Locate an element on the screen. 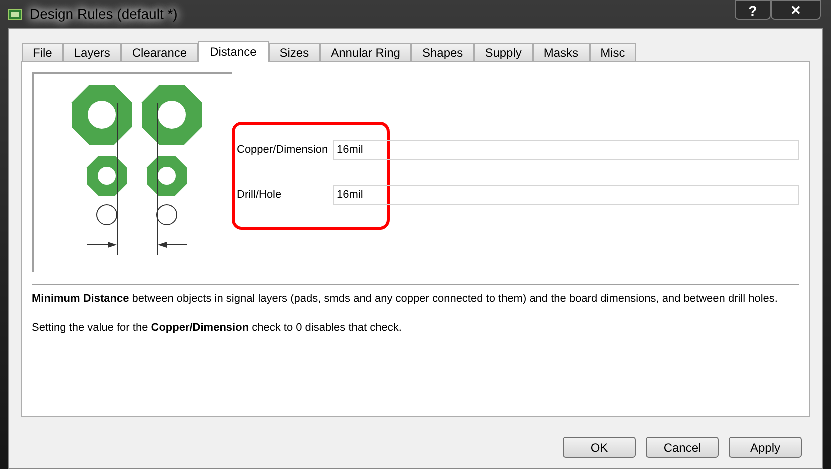 The width and height of the screenshot is (831, 469). tab: Layers is located at coordinates (92, 52).